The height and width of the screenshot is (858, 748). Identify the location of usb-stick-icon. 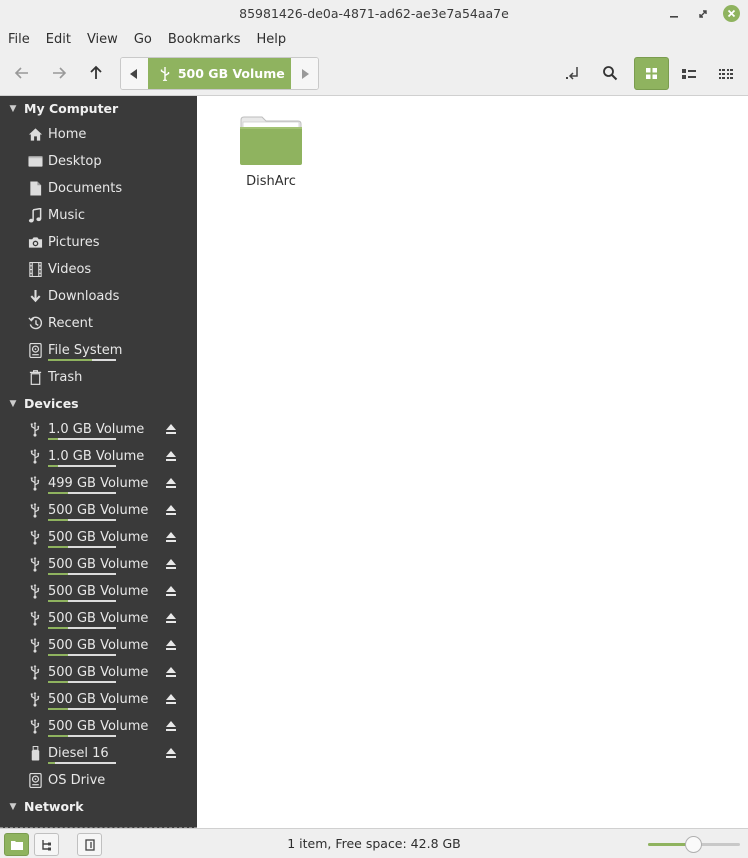
(35, 754).